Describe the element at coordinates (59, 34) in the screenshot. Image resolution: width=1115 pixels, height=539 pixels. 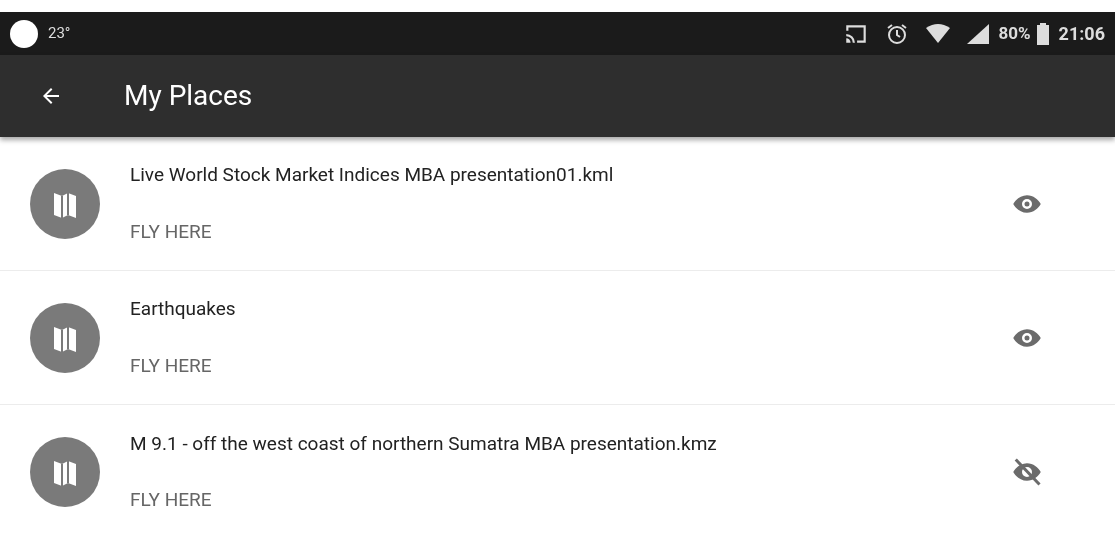
I see `temperature: 23°` at that location.